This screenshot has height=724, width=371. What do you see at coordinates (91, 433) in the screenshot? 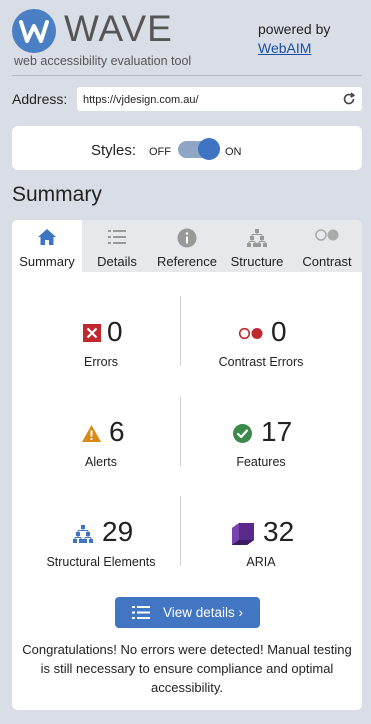
I see `alert-icon` at bounding box center [91, 433].